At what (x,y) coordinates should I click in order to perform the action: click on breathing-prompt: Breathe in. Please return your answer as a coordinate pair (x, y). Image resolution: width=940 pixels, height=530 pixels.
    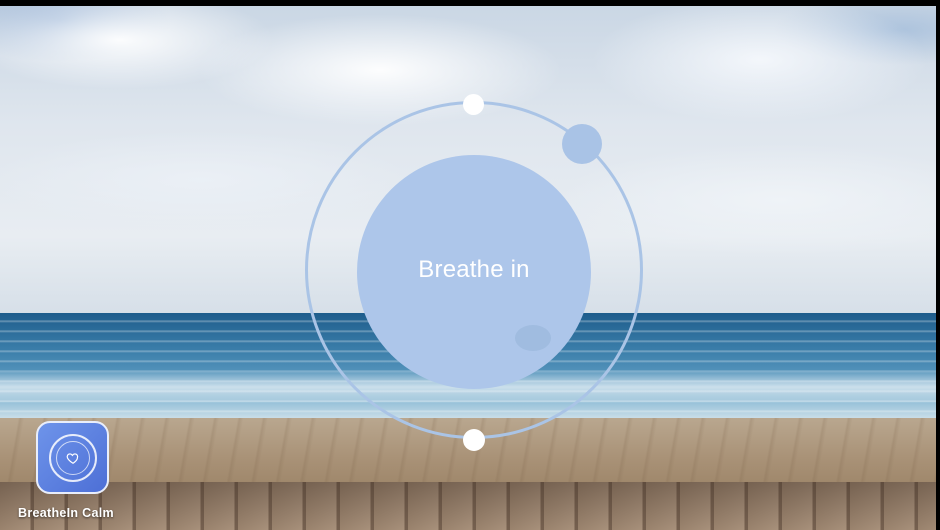
    Looking at the image, I should click on (474, 269).